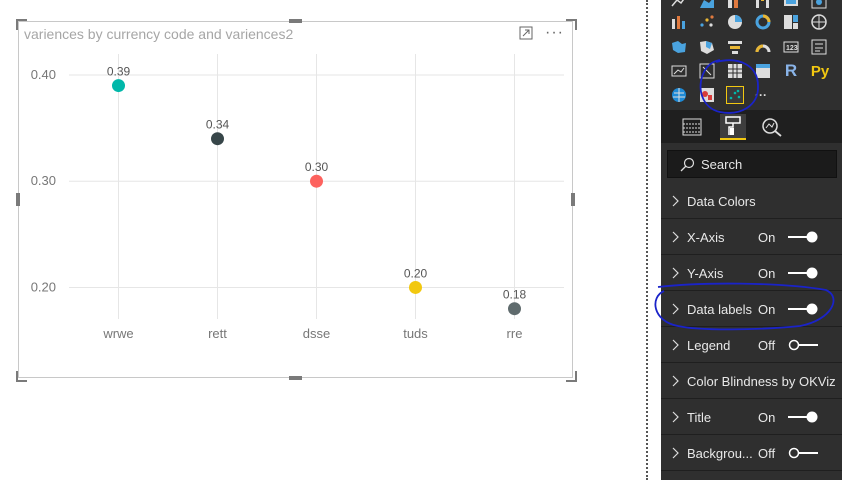 The image size is (842, 480). What do you see at coordinates (699, 417) in the screenshot?
I see `format-card-label: Title` at bounding box center [699, 417].